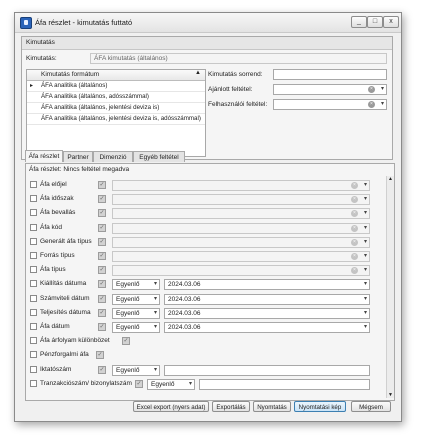 The width and height of the screenshot is (430, 446). What do you see at coordinates (320, 406) in the screenshot?
I see `print-preview-button: Nyomtatási kép` at bounding box center [320, 406].